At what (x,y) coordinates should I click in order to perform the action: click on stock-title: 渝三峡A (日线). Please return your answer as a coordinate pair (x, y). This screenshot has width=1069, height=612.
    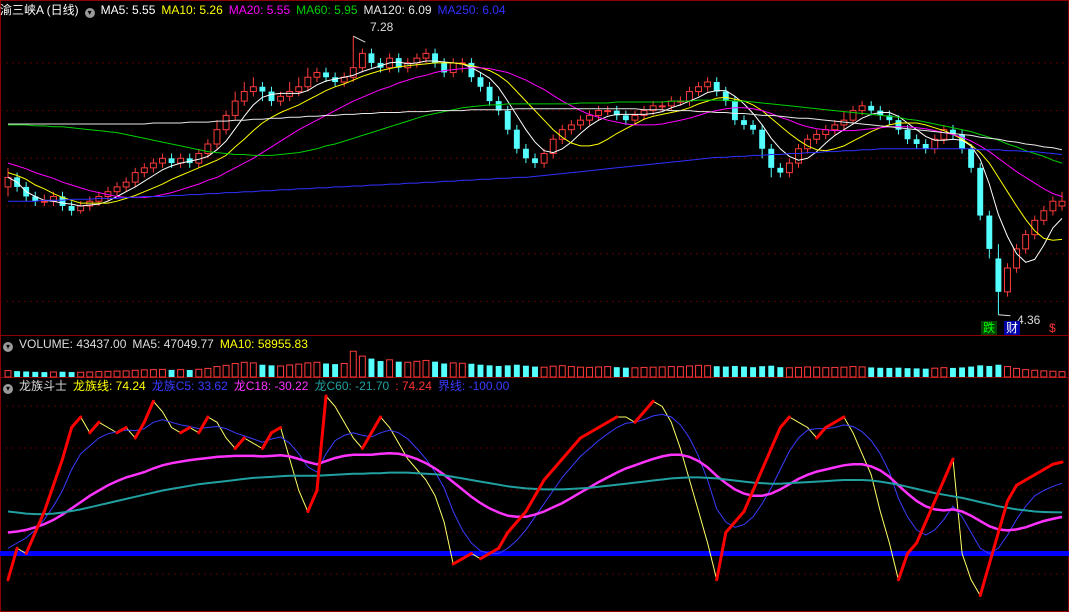
    Looking at the image, I should click on (39, 10).